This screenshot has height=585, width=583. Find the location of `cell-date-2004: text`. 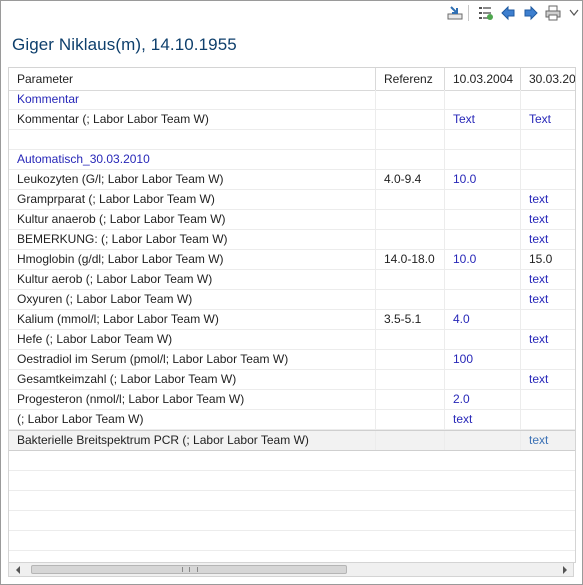

cell-date-2004: text is located at coordinates (482, 419).